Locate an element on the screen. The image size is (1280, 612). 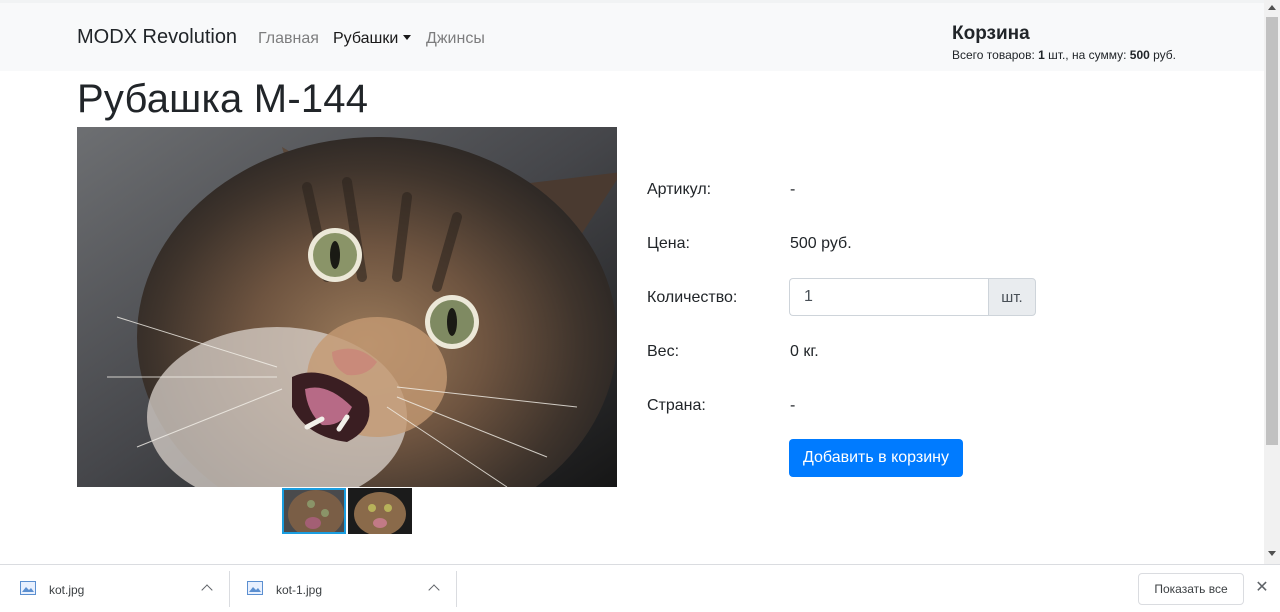
country-label: Страна: is located at coordinates (676, 405).